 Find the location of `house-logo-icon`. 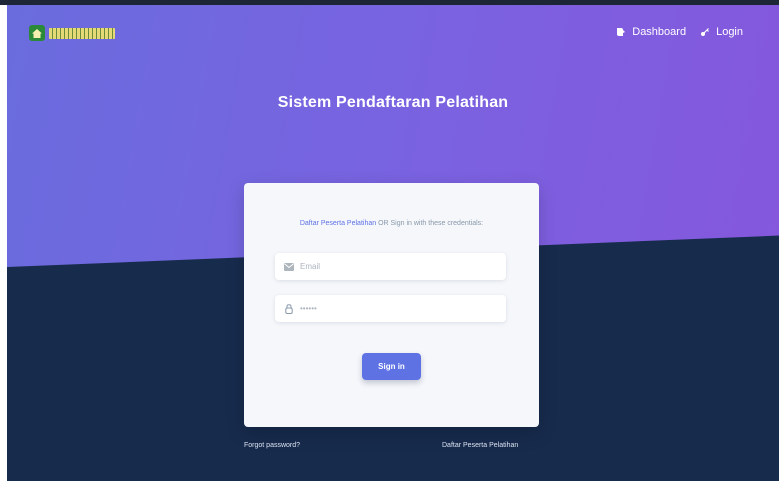

house-logo-icon is located at coordinates (37, 33).